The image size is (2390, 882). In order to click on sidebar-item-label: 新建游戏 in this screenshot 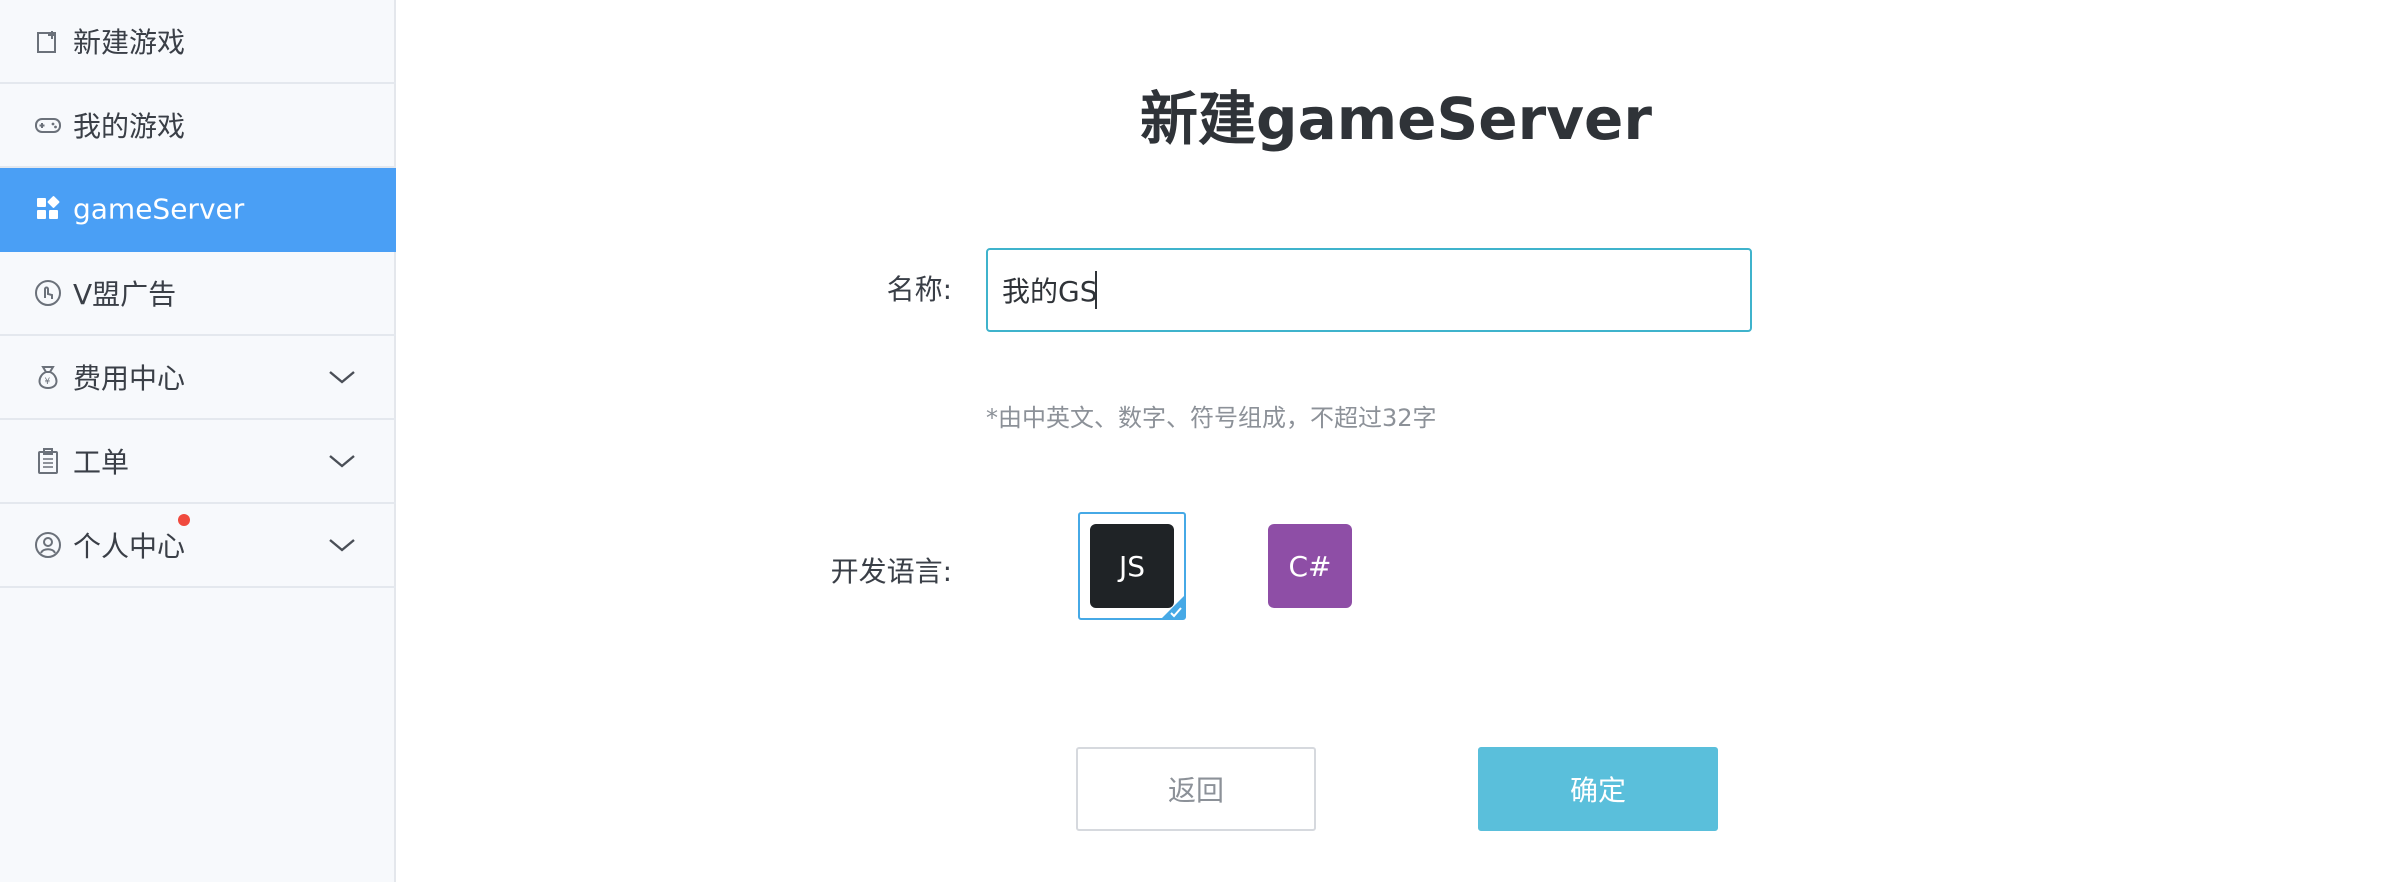, I will do `click(129, 42)`.